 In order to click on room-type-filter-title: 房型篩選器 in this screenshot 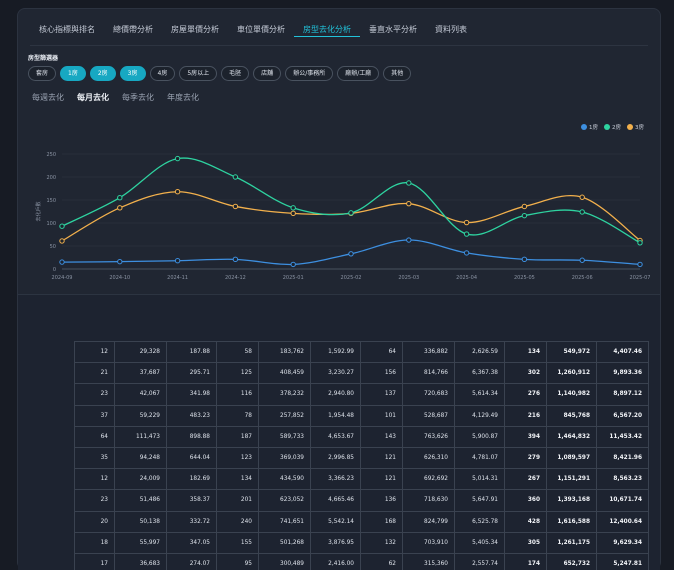, I will do `click(43, 58)`.